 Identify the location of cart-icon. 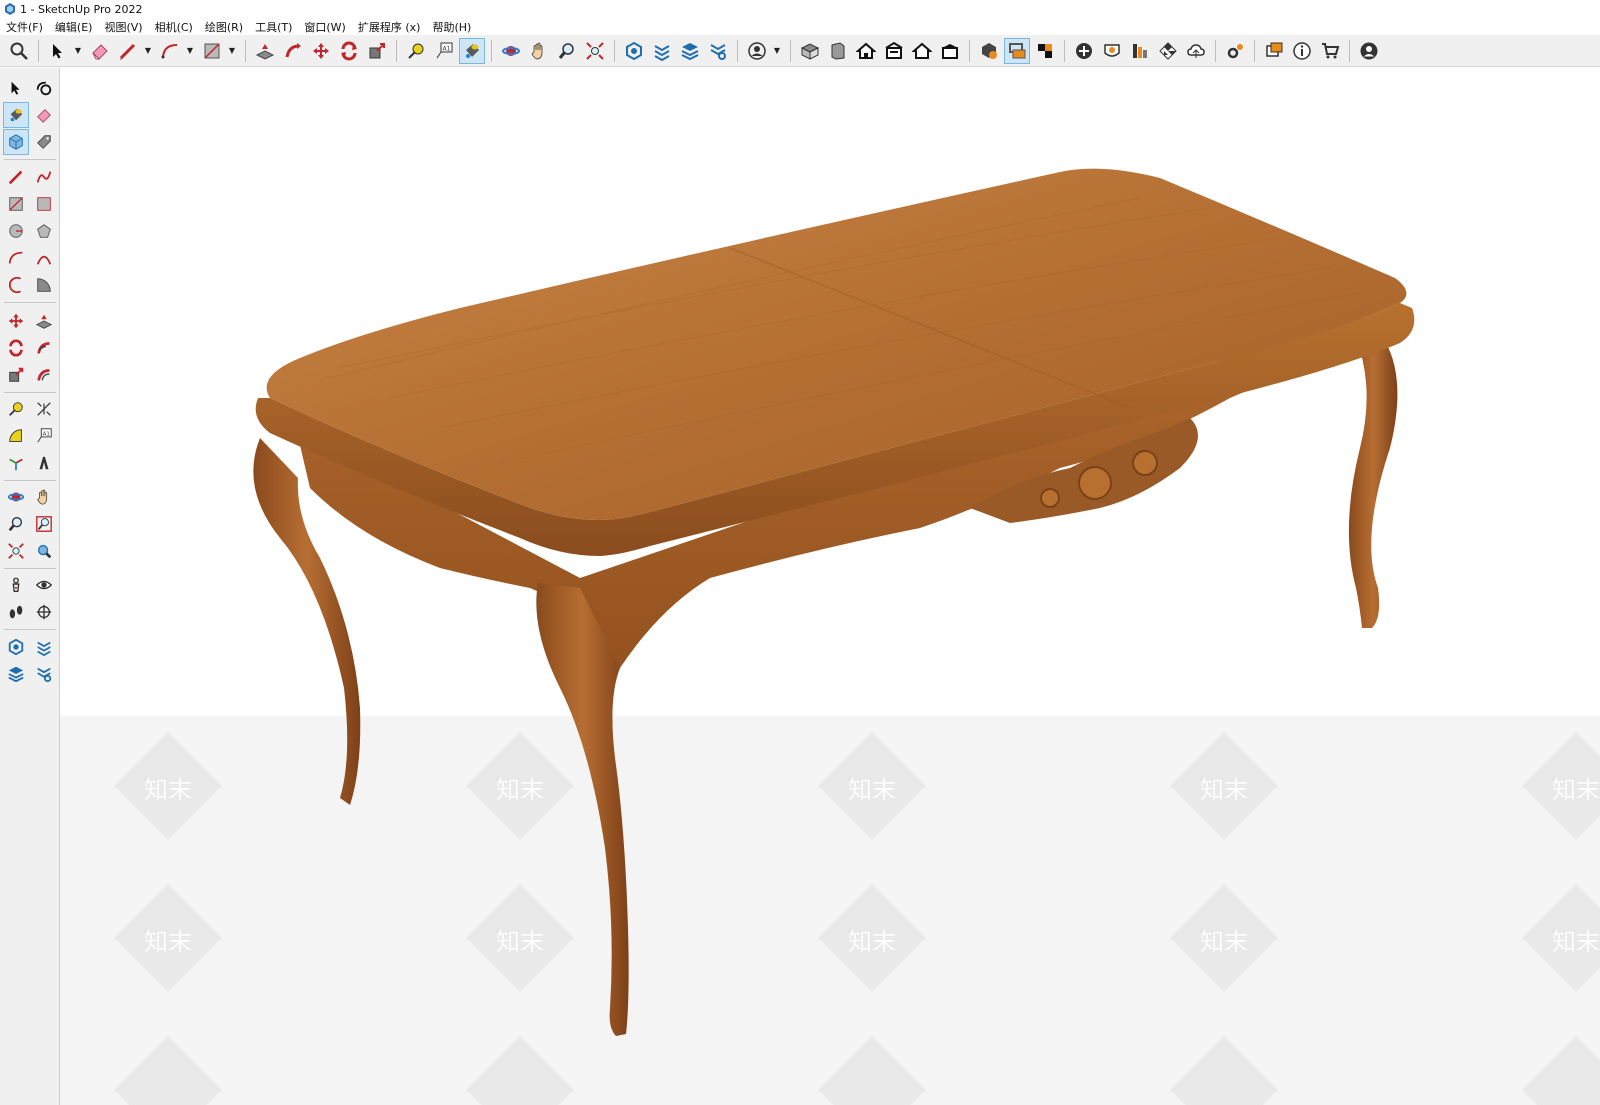
(1330, 51).